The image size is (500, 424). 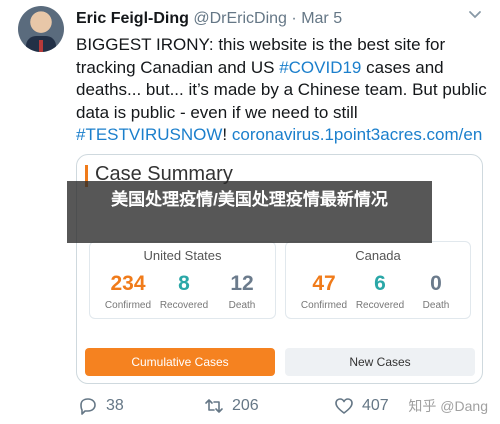 What do you see at coordinates (240, 18) in the screenshot?
I see `author-handle: @DrEricDing` at bounding box center [240, 18].